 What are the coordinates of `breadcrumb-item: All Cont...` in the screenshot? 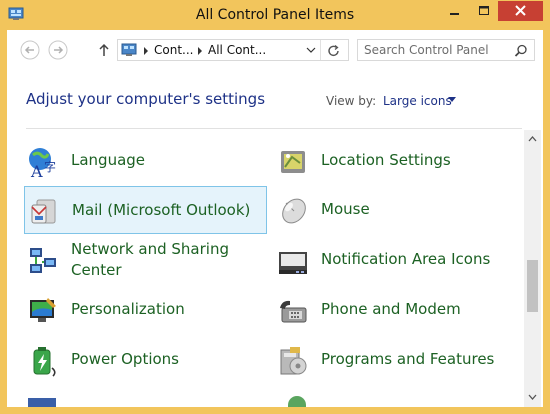 It's located at (237, 50).